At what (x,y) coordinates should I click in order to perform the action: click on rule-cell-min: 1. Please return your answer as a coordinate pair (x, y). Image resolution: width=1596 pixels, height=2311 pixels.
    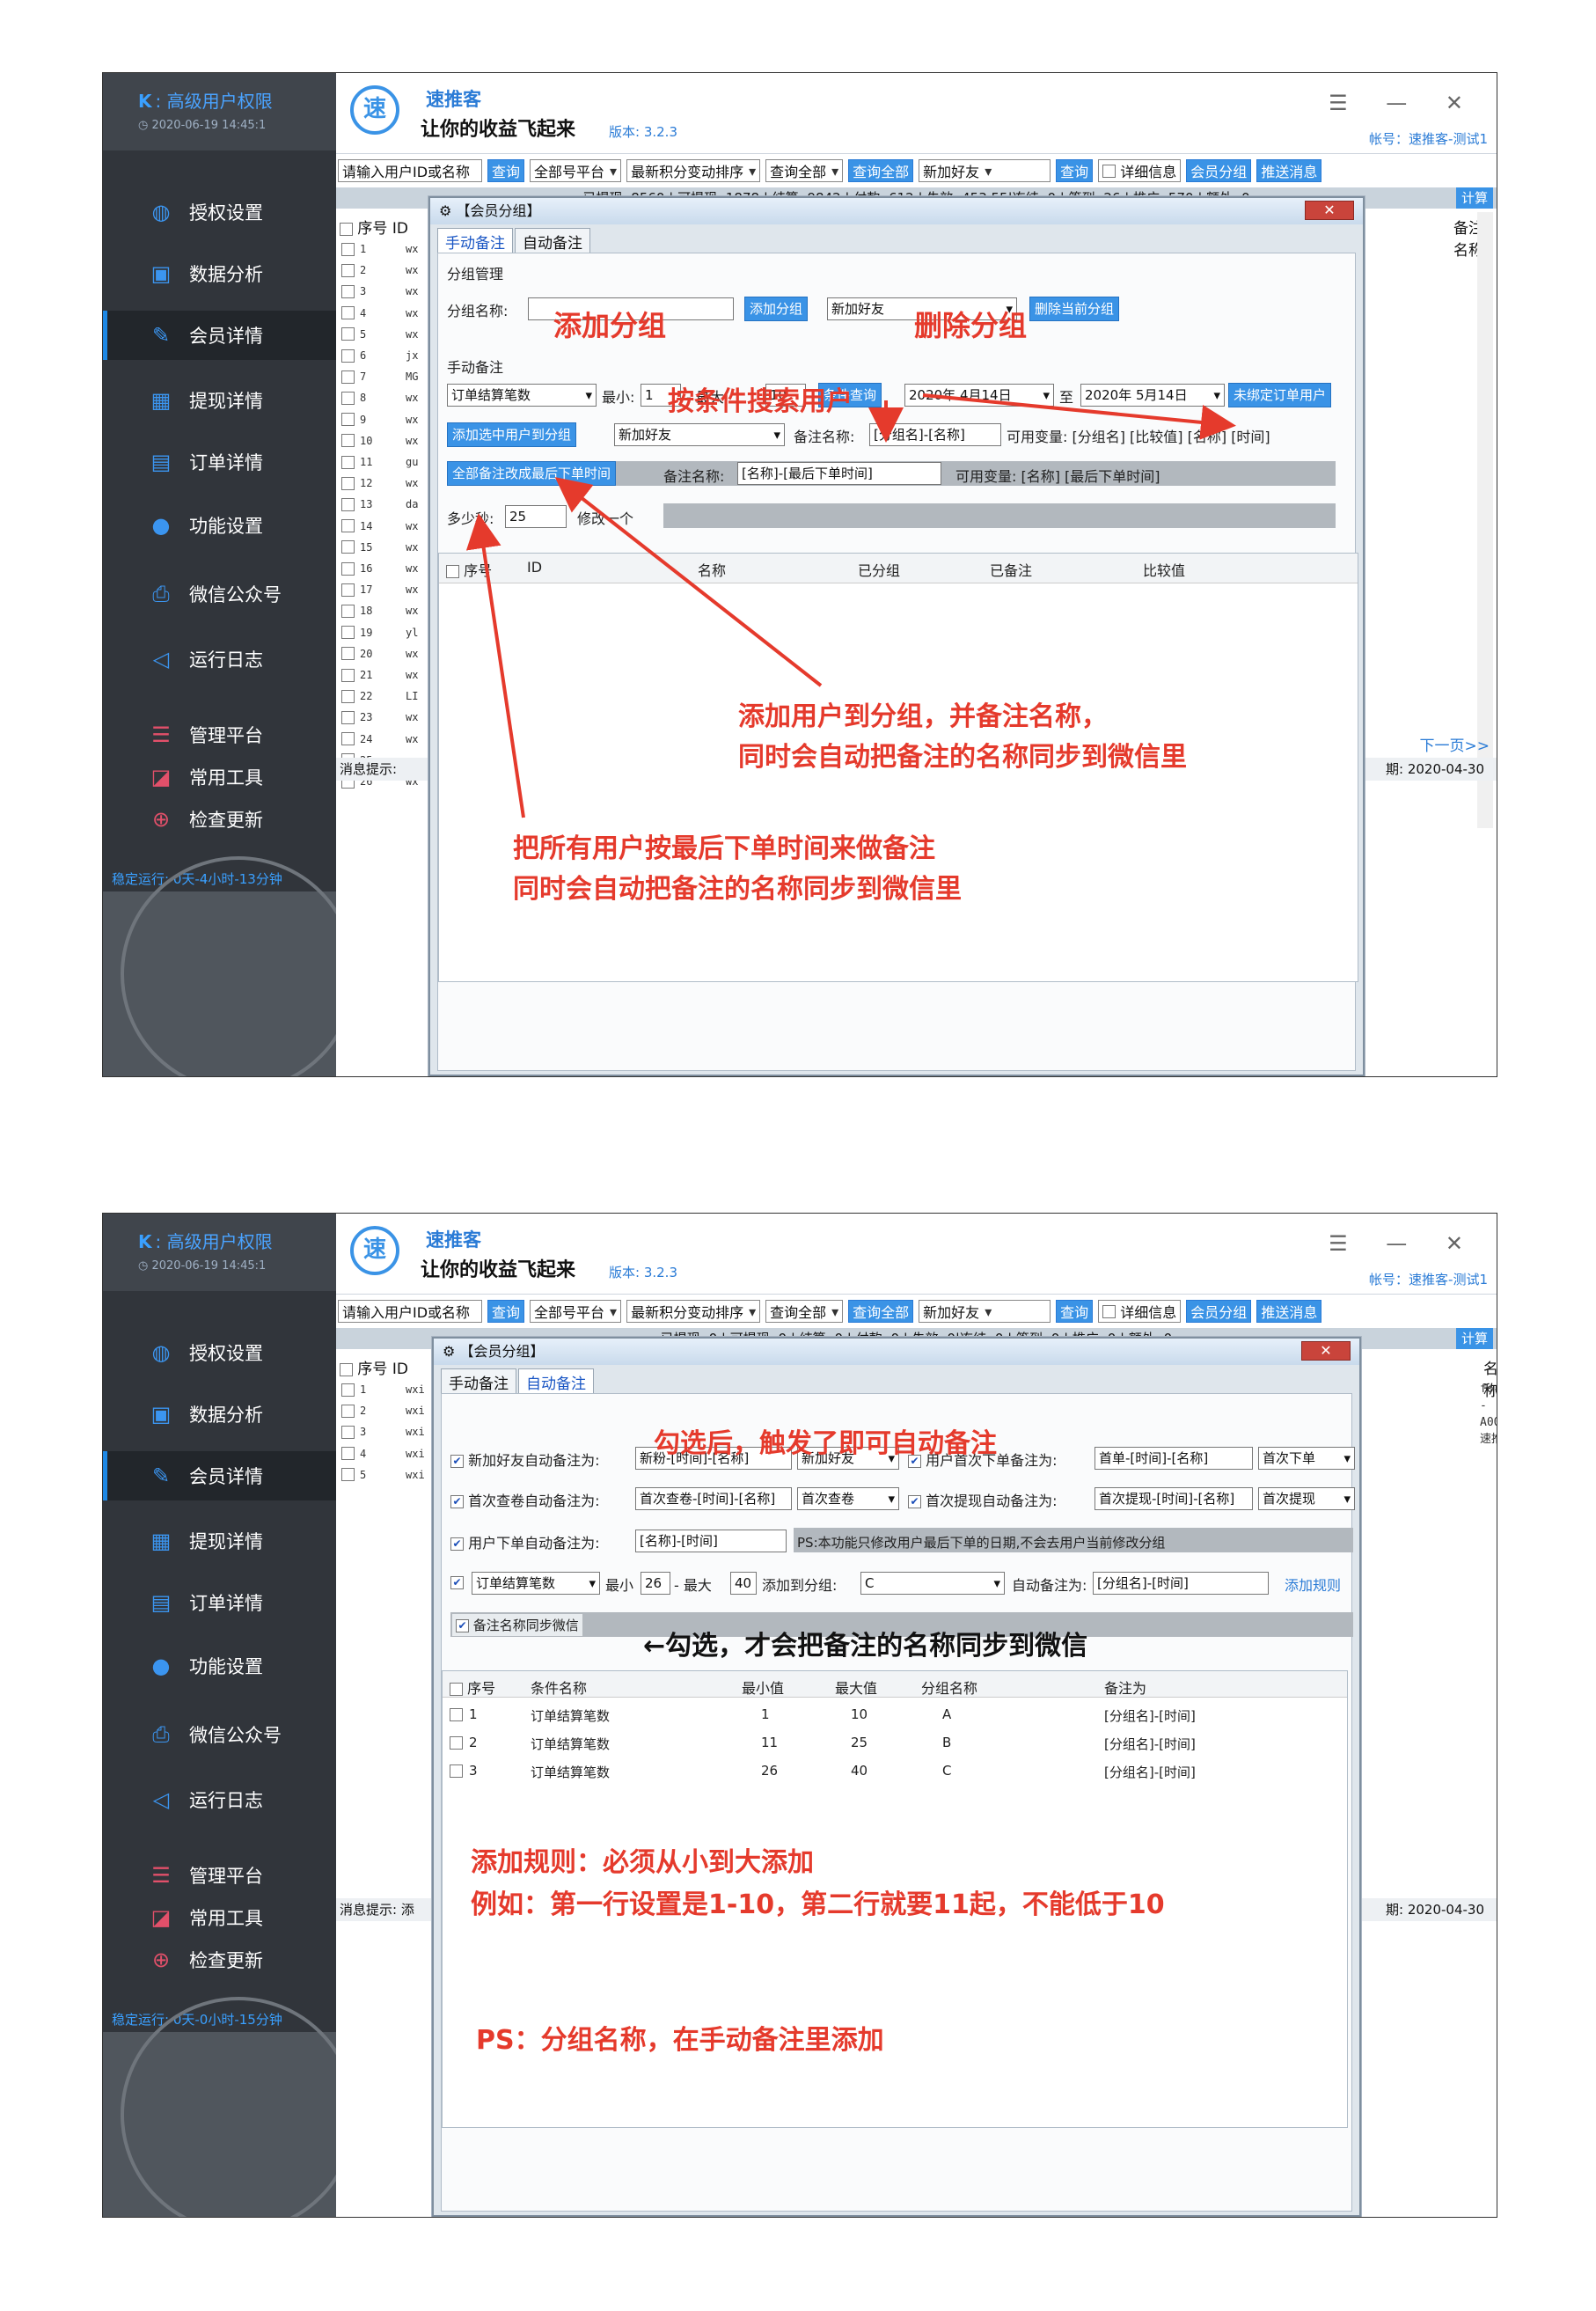
    Looking at the image, I should click on (765, 1714).